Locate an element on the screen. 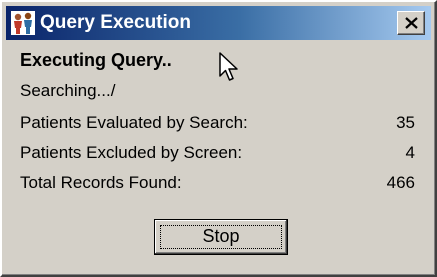  patients-icon is located at coordinates (23, 23).